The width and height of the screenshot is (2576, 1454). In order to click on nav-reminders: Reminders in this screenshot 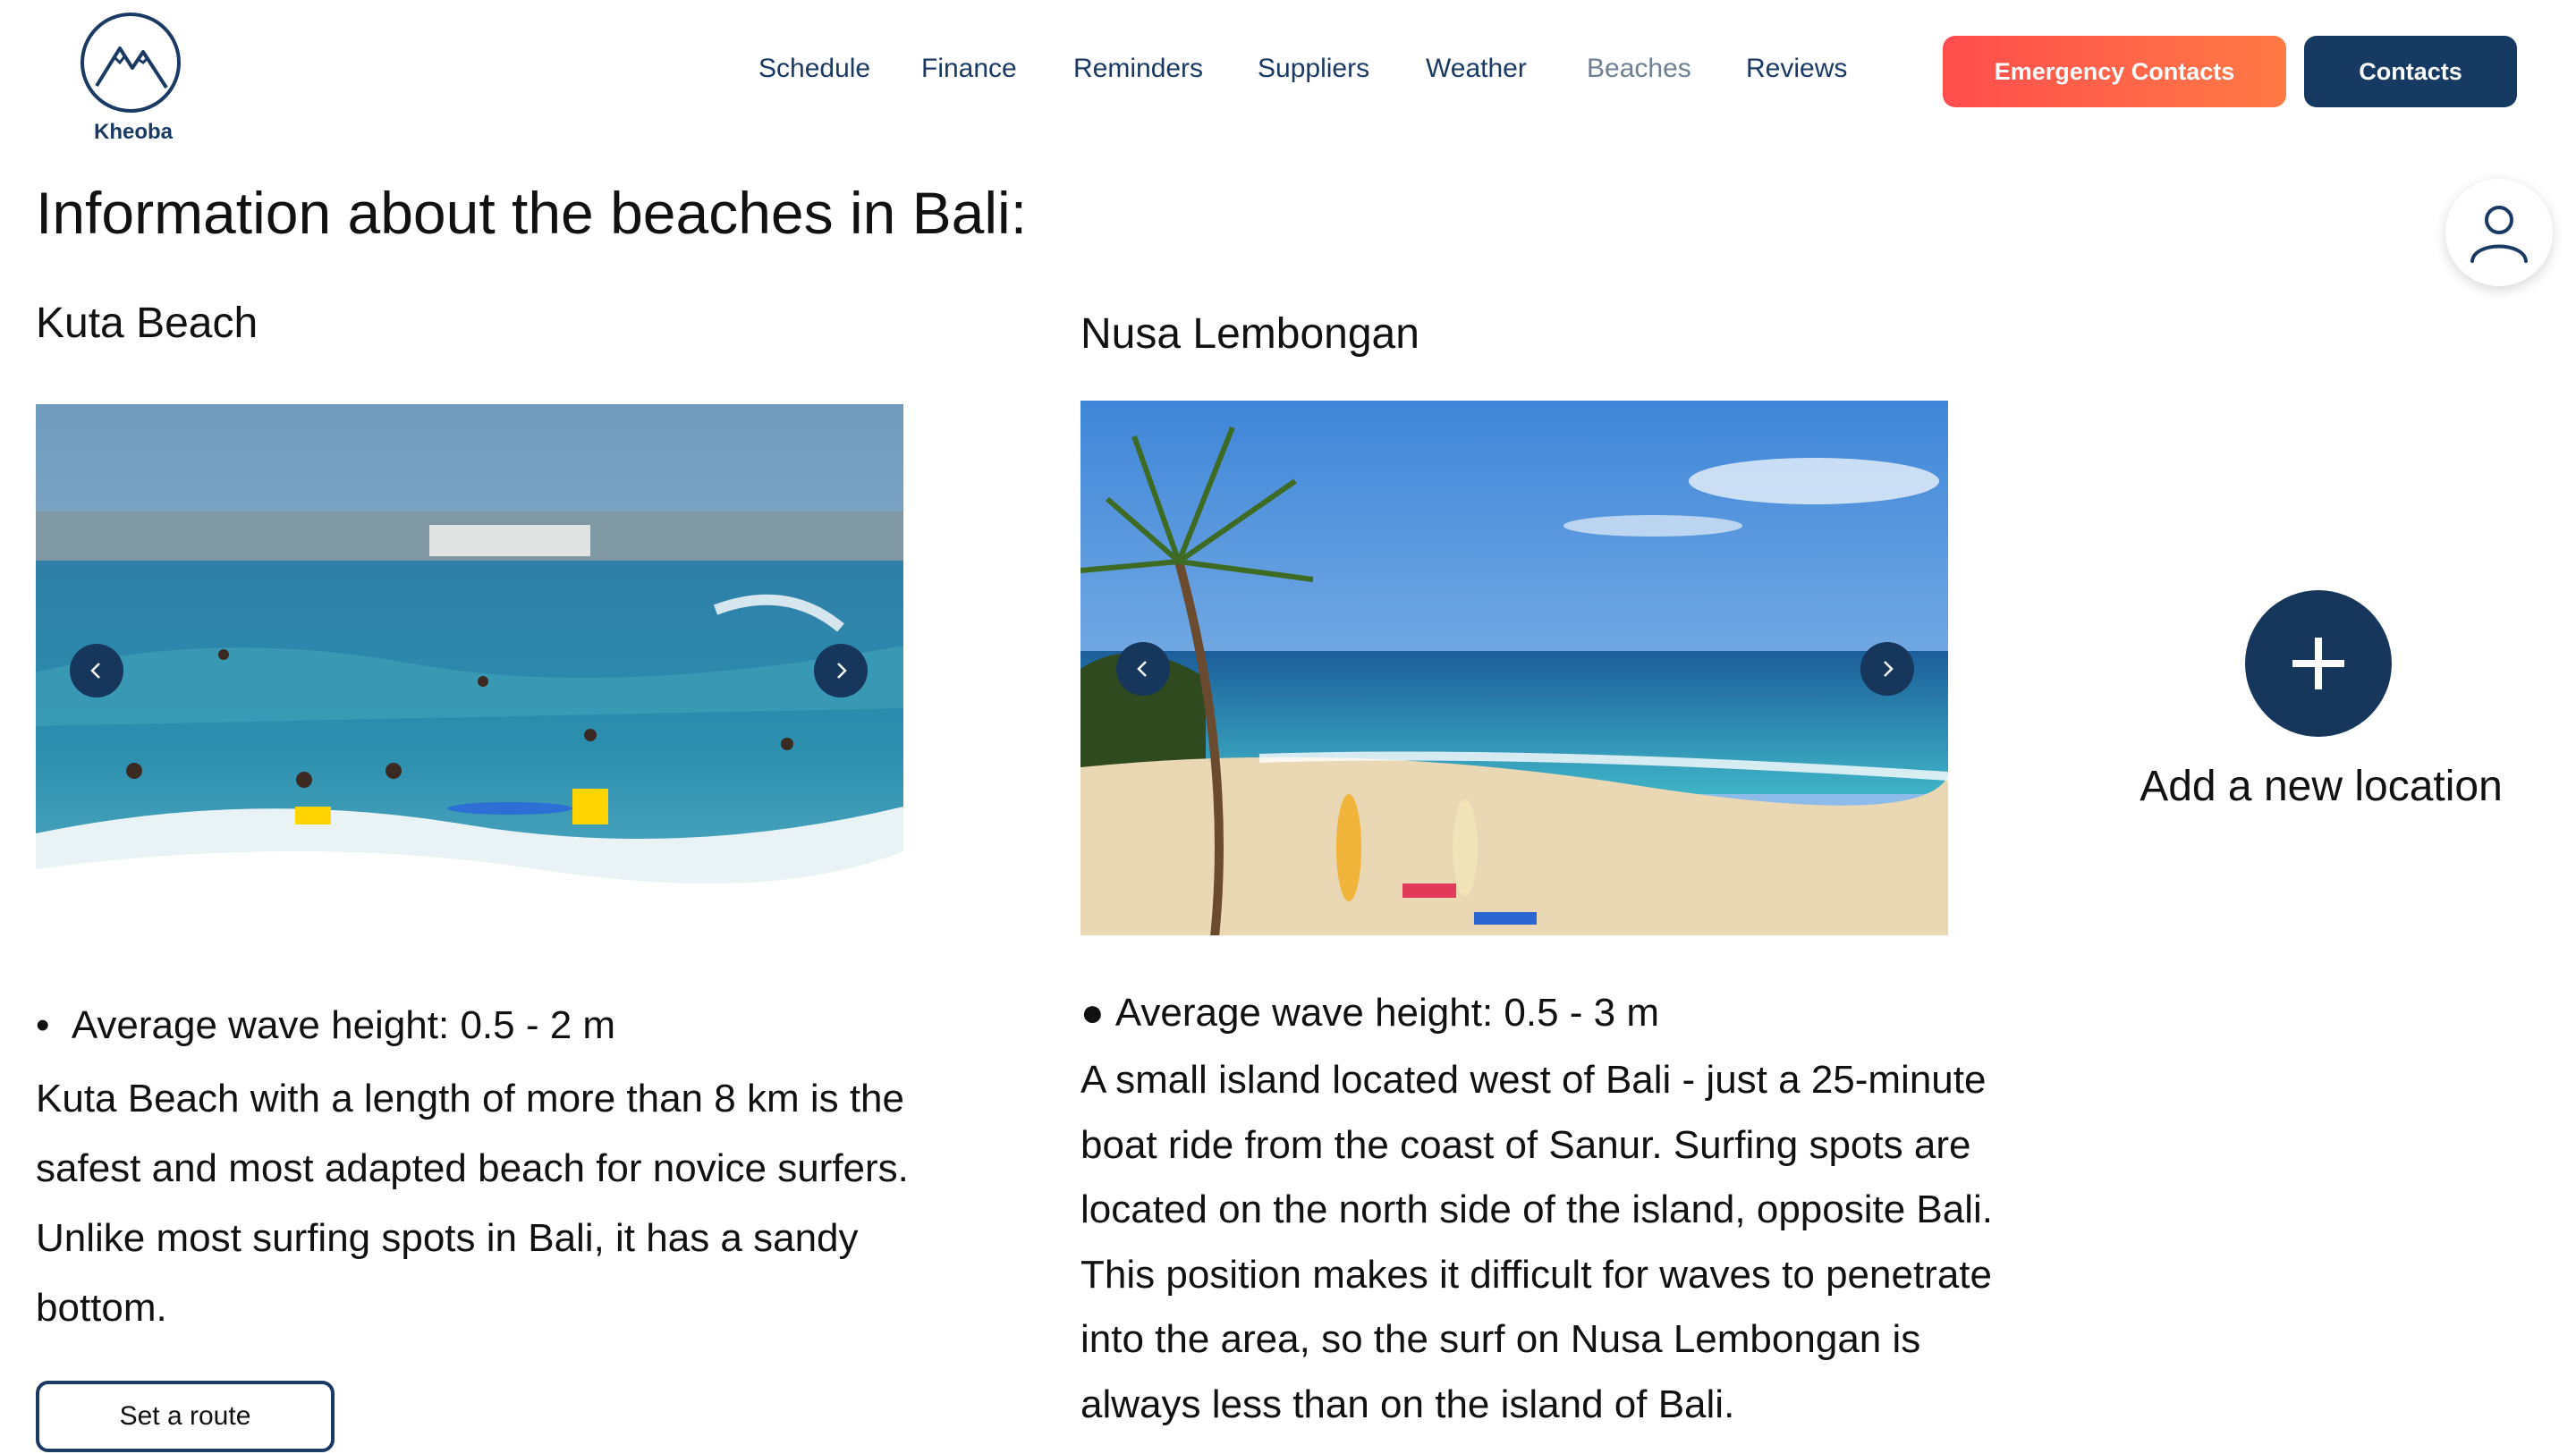, I will do `click(1138, 69)`.